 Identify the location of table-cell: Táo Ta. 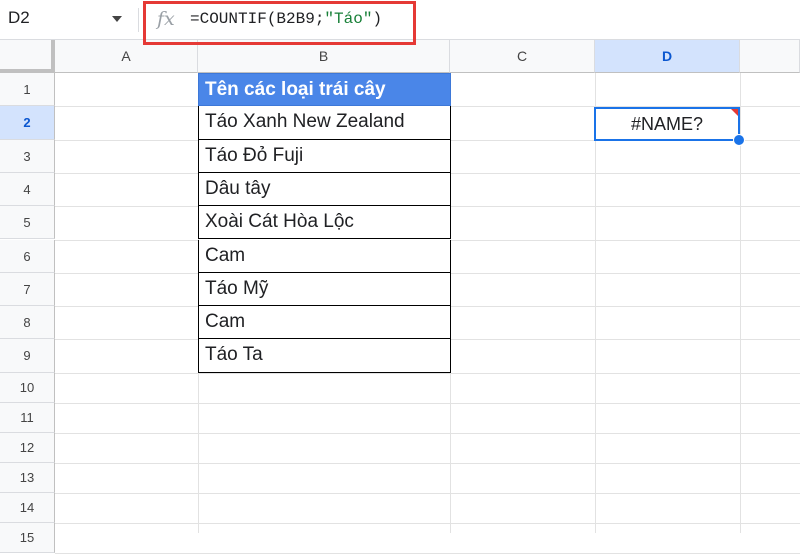
(324, 356).